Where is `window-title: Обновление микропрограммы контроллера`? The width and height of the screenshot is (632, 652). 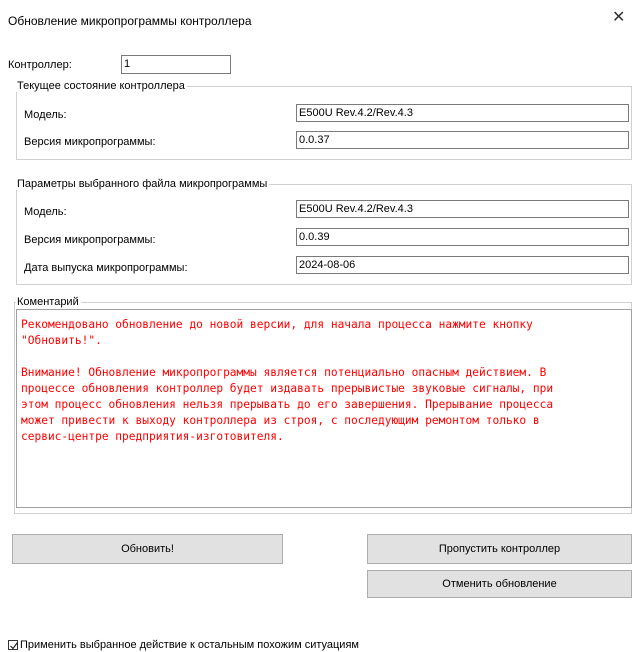
window-title: Обновление микропрограммы контроллера is located at coordinates (130, 21).